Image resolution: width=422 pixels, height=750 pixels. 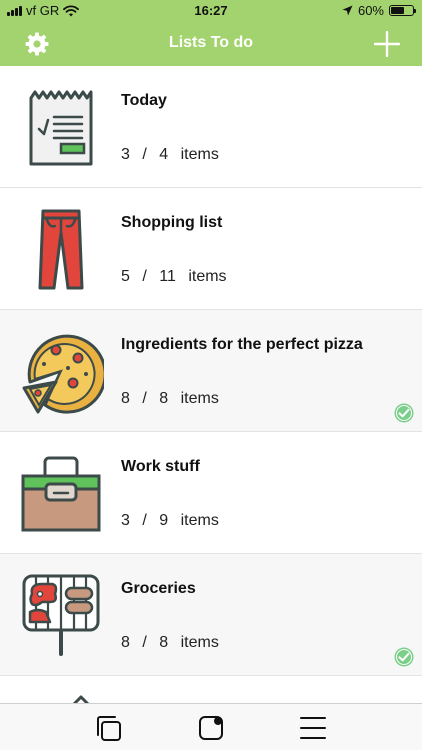 What do you see at coordinates (170, 521) in the screenshot?
I see `item-count: 3 / 9 items` at bounding box center [170, 521].